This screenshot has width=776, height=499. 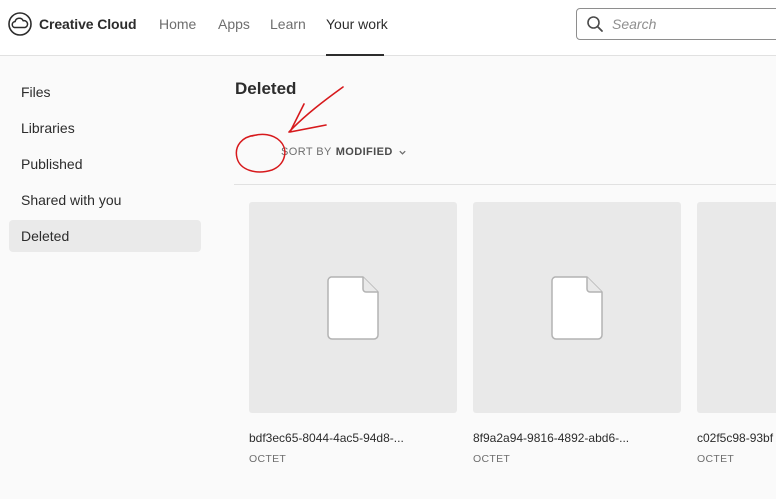 What do you see at coordinates (505, 184) in the screenshot?
I see `content-divider` at bounding box center [505, 184].